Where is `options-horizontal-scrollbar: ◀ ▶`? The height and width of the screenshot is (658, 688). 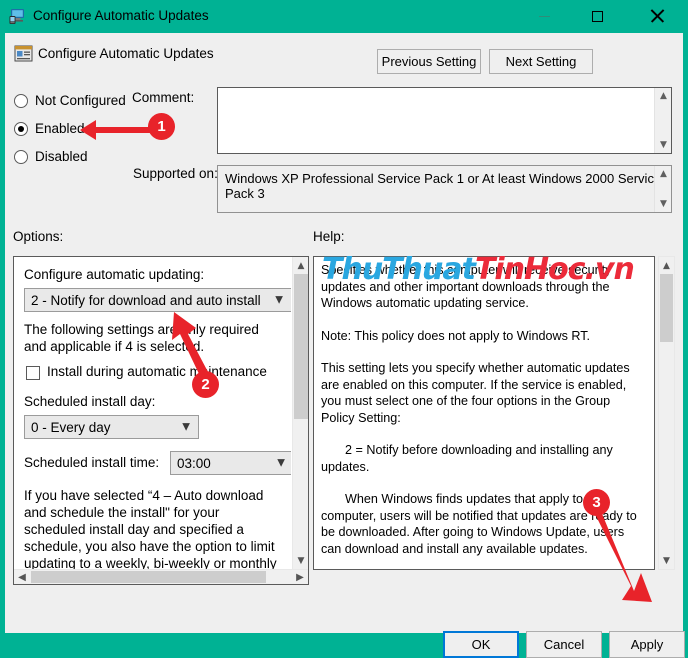 options-horizontal-scrollbar: ◀ ▶ is located at coordinates (161, 576).